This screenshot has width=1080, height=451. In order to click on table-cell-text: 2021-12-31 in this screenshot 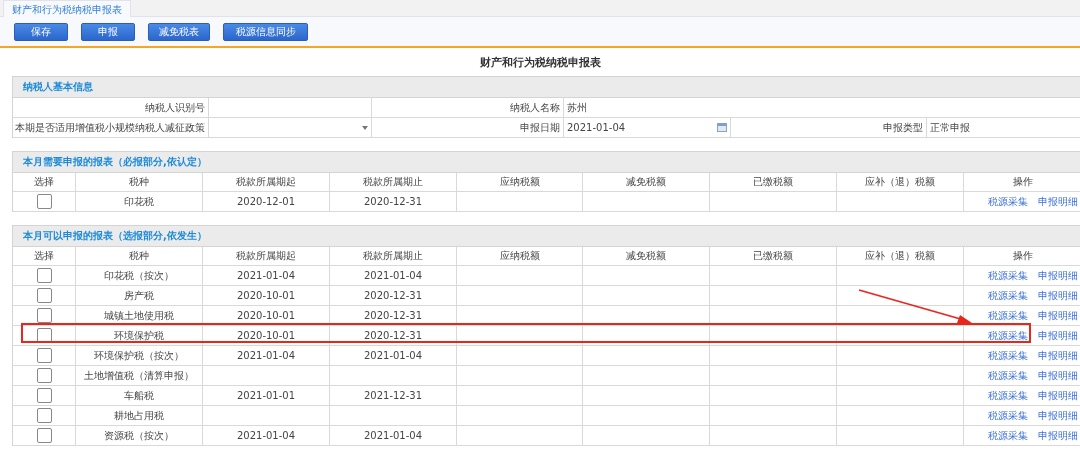, I will do `click(393, 395)`.